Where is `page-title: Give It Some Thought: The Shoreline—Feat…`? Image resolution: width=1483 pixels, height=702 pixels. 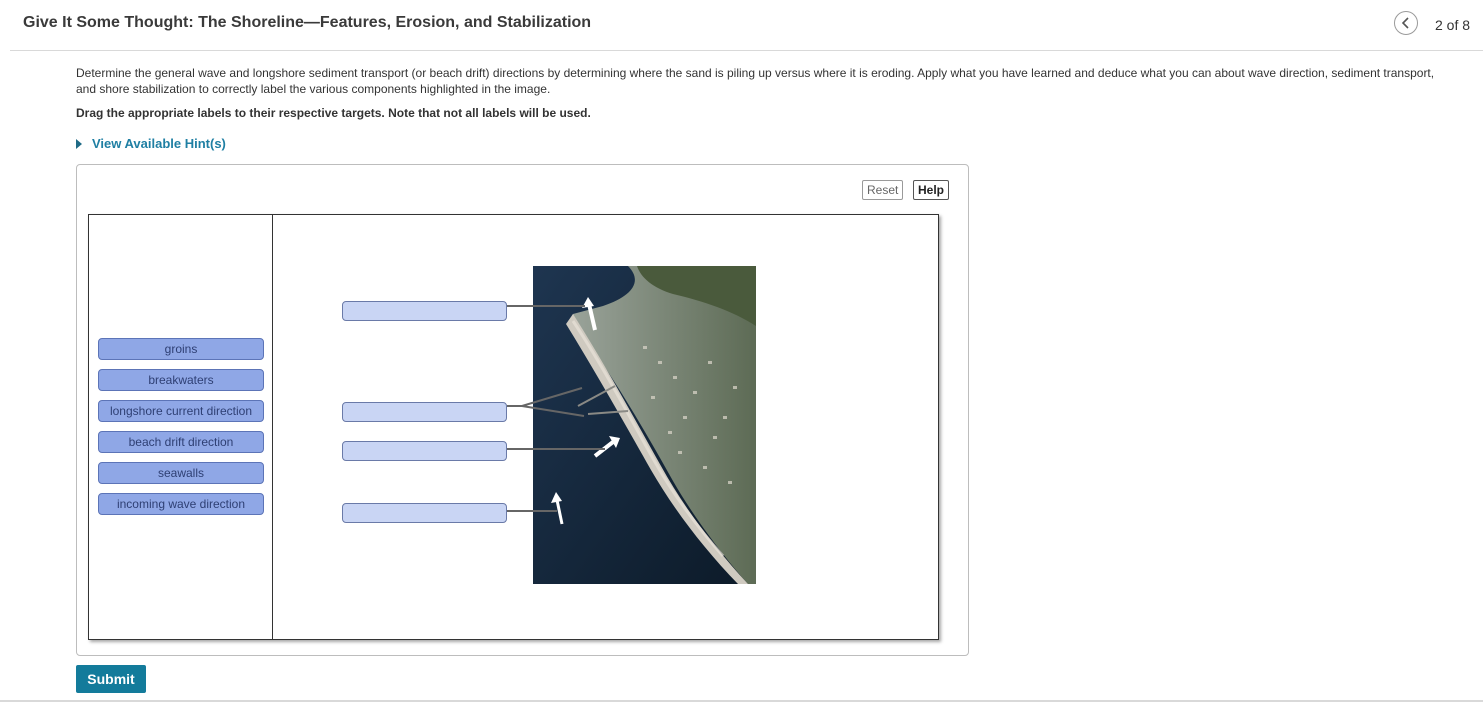
page-title: Give It Some Thought: The Shoreline—Feat… is located at coordinates (307, 22).